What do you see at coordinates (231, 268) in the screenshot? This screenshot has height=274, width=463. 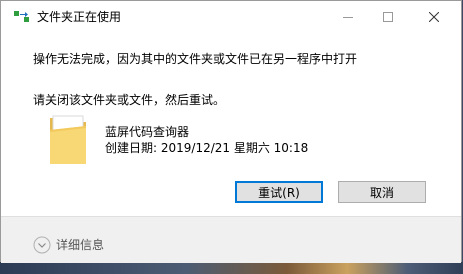 I see `desktop-background` at bounding box center [231, 268].